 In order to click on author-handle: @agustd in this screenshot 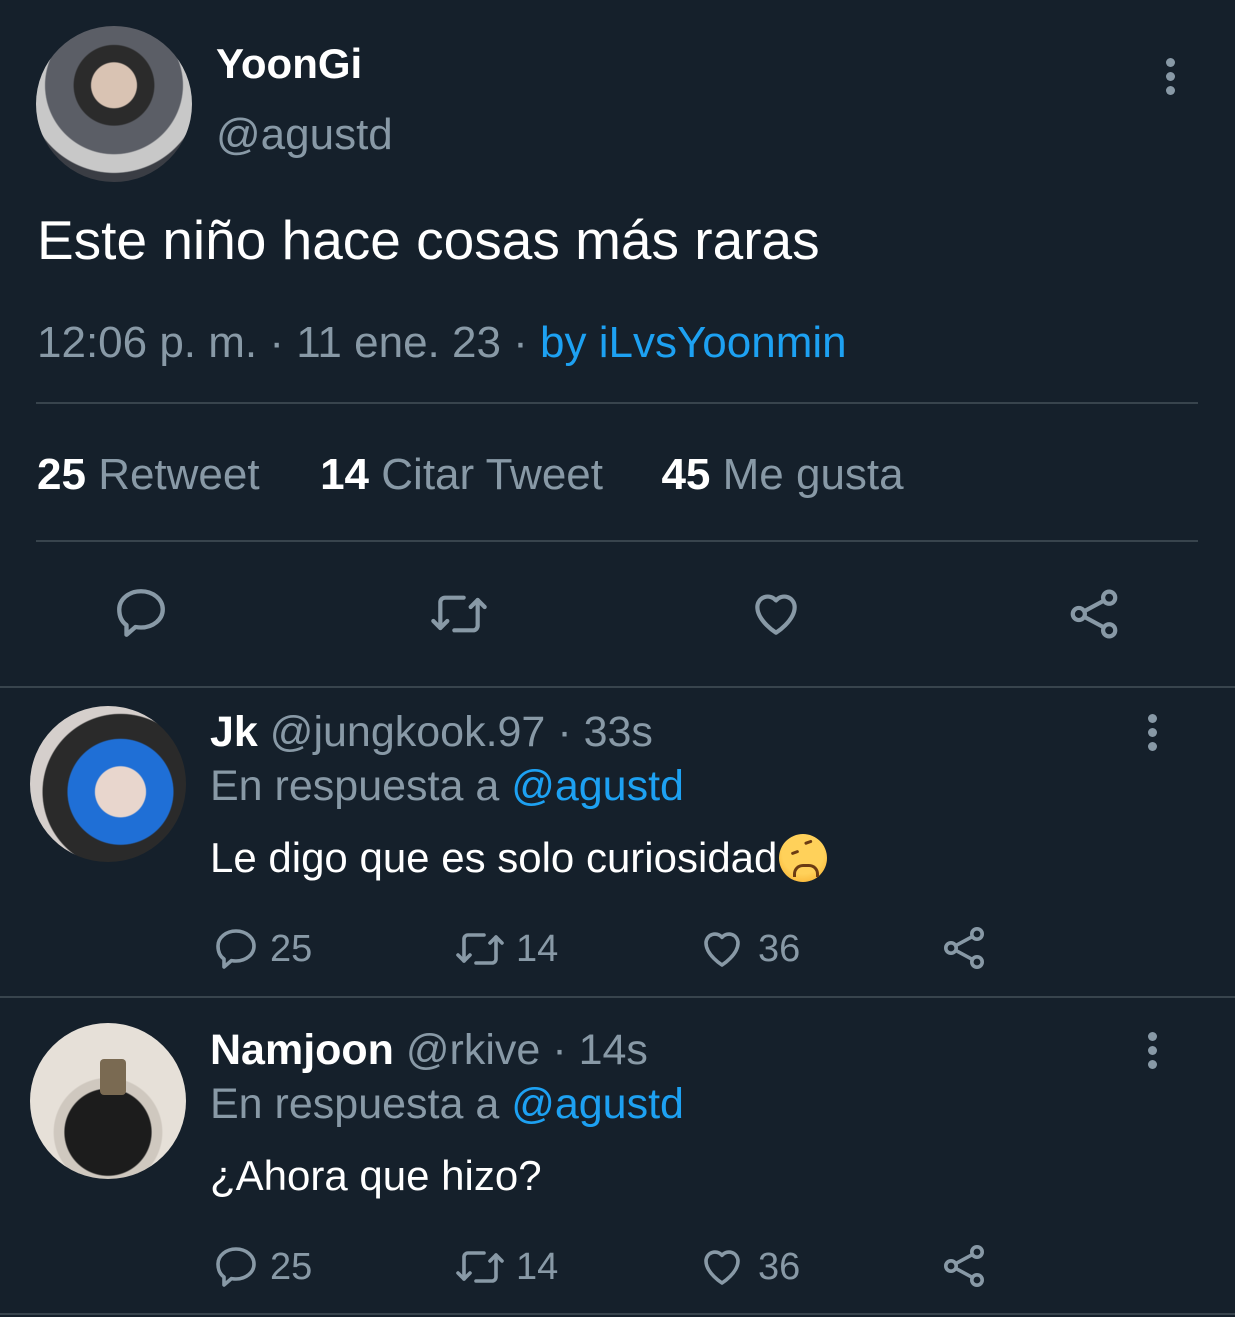, I will do `click(304, 135)`.